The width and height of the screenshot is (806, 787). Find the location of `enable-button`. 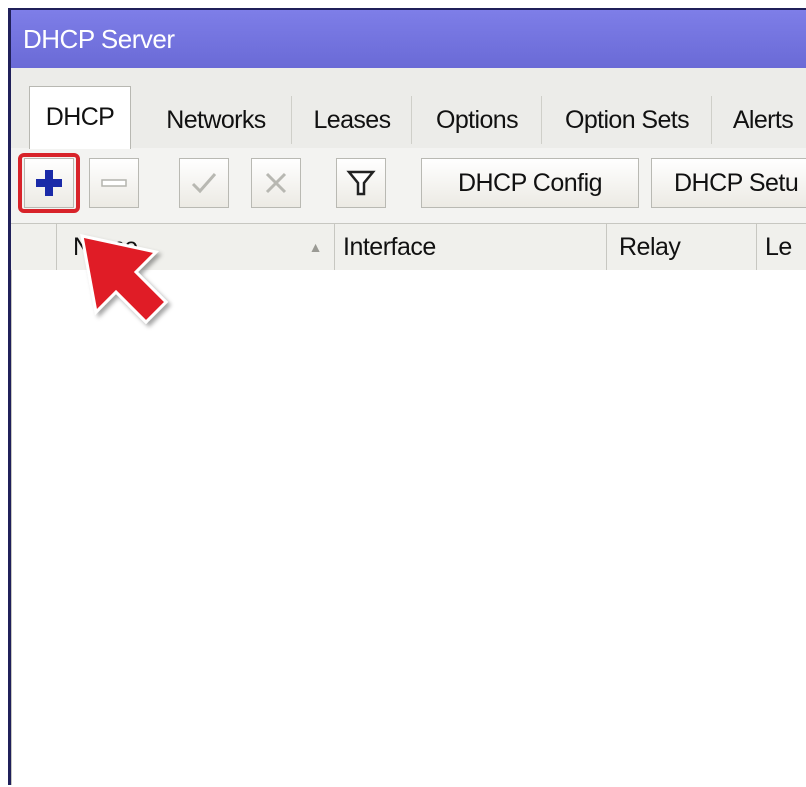

enable-button is located at coordinates (204, 183).